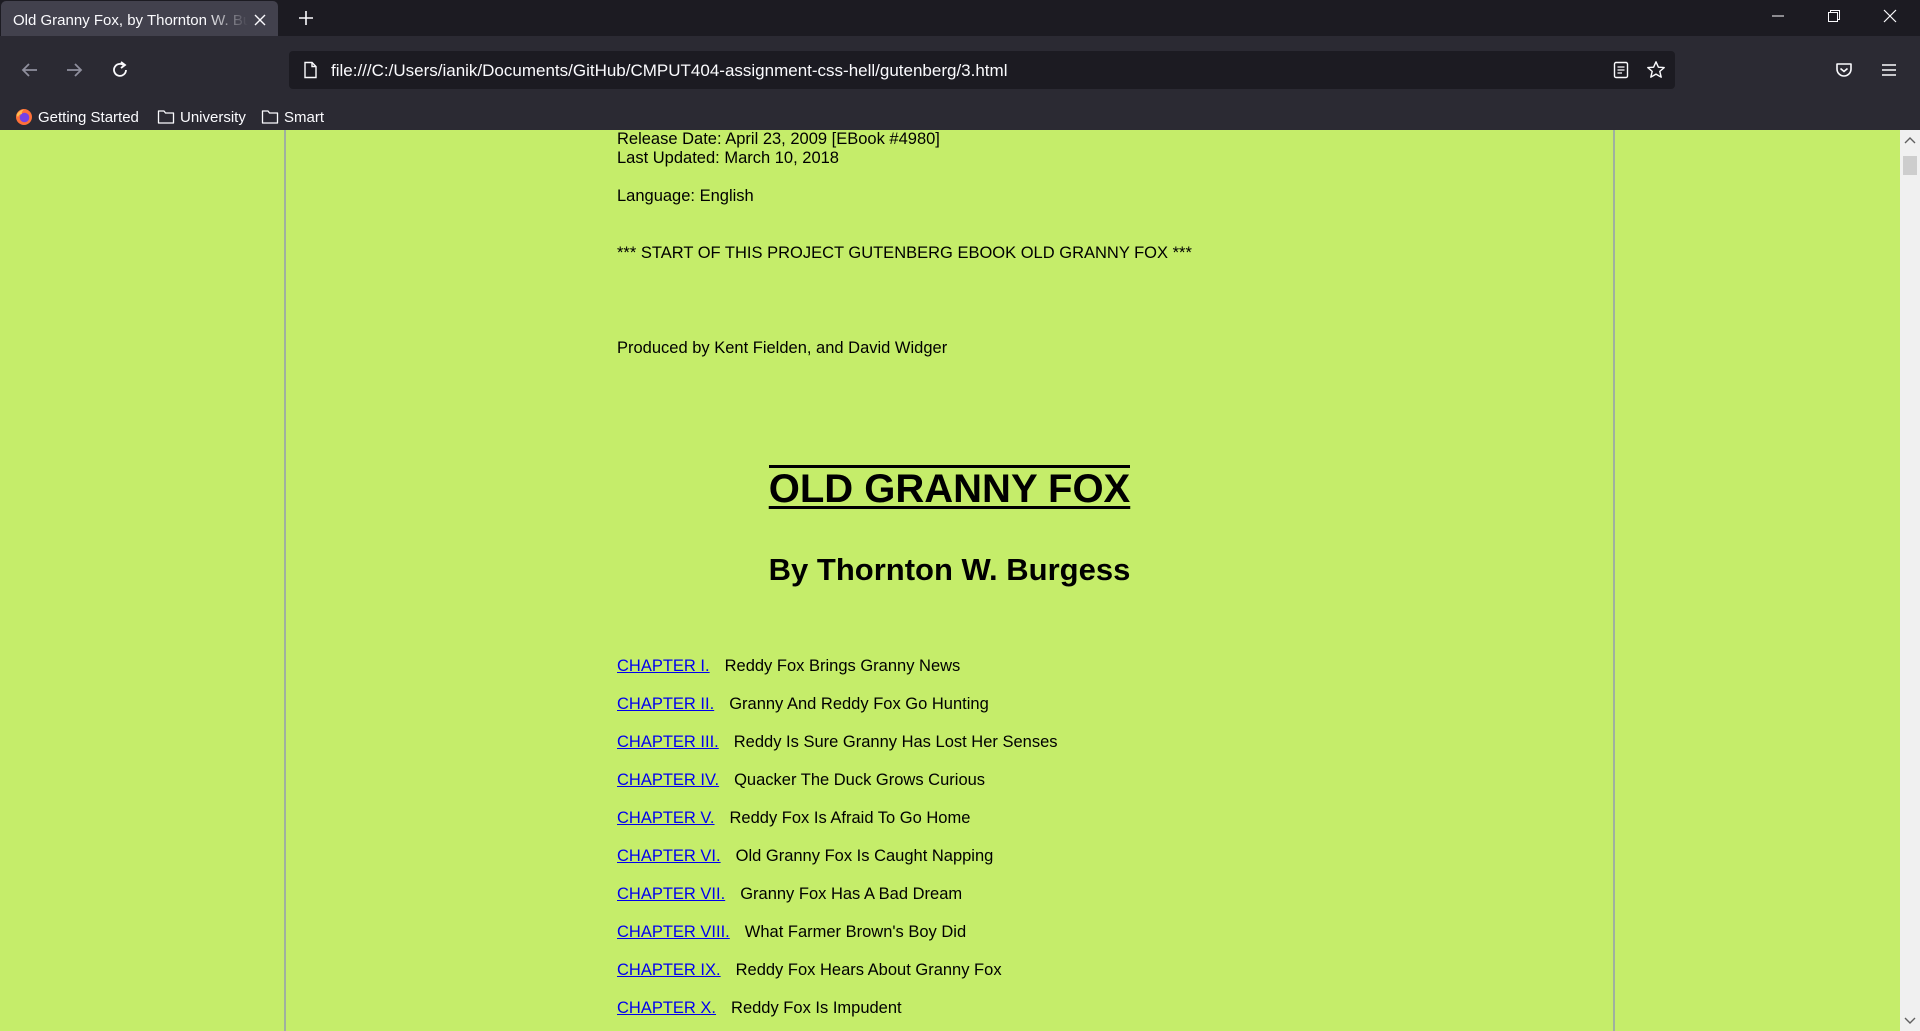 Image resolution: width=1920 pixels, height=1031 pixels. I want to click on chapter-title: Reddy Fox Hears About Granny Fox, so click(868, 970).